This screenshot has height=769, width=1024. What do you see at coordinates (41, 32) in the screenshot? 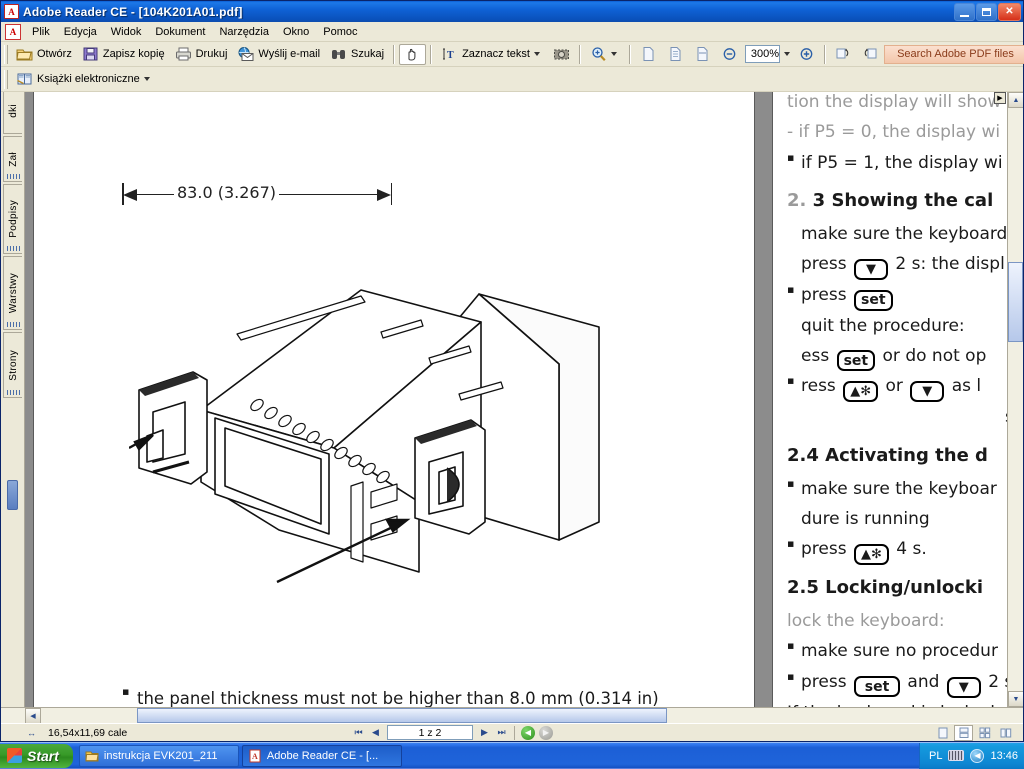
I see `menu-plik: Plik` at bounding box center [41, 32].